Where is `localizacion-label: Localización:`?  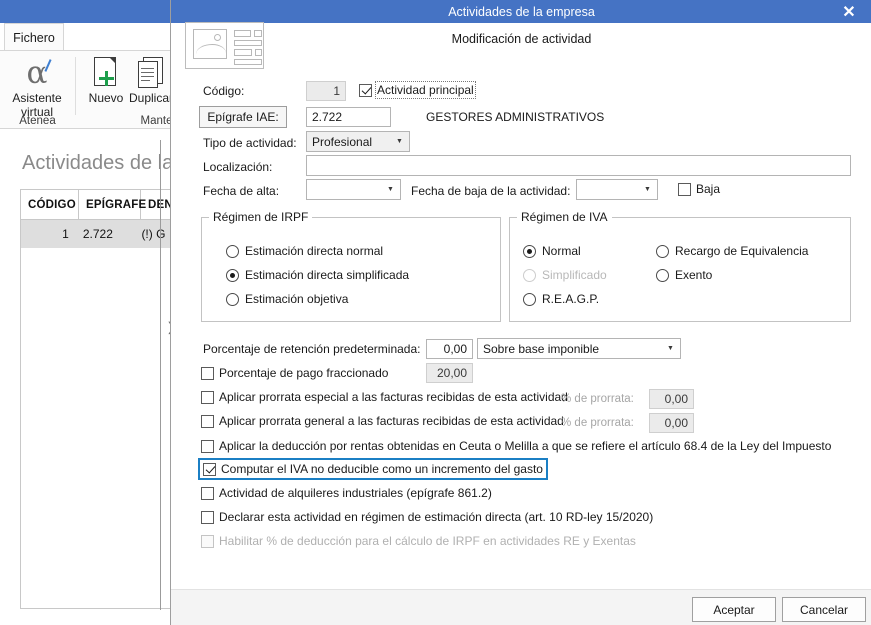 localizacion-label: Localización: is located at coordinates (238, 167).